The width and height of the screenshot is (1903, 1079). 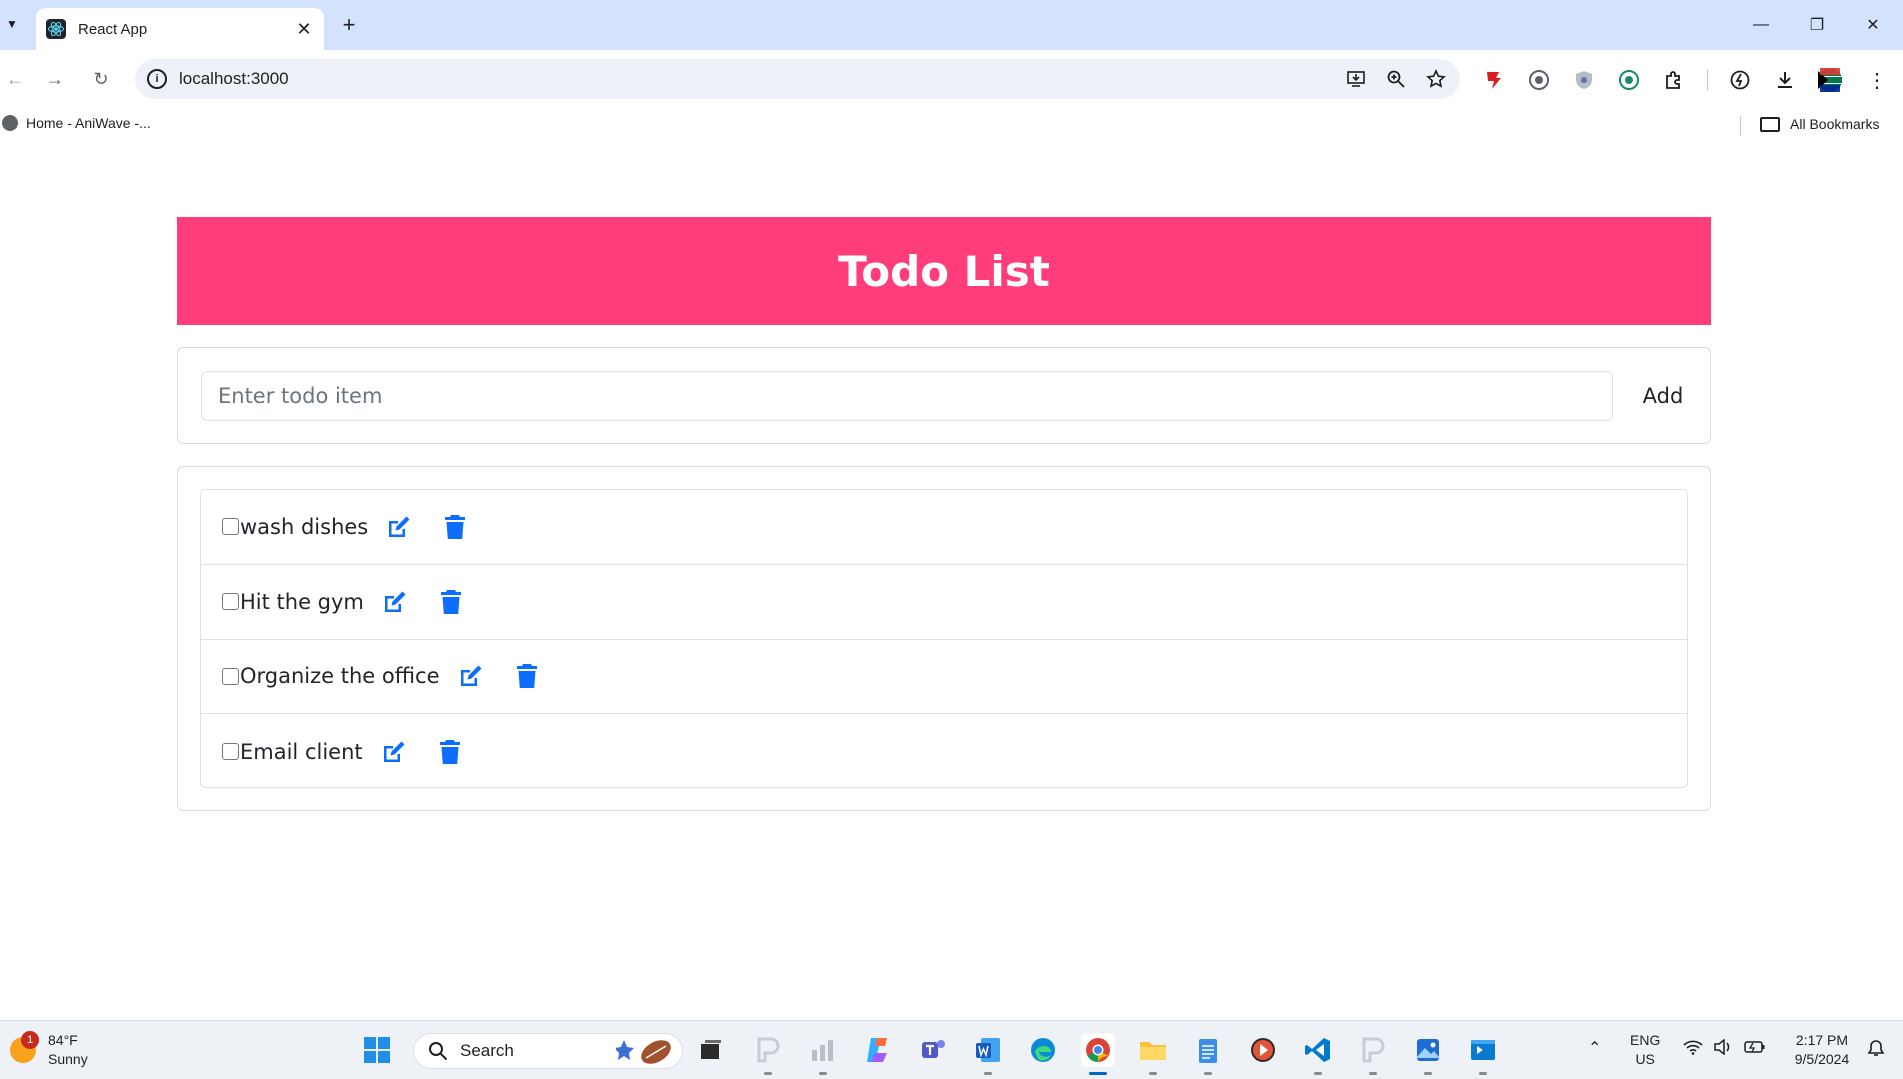 I want to click on add-button: Add, so click(x=1663, y=396).